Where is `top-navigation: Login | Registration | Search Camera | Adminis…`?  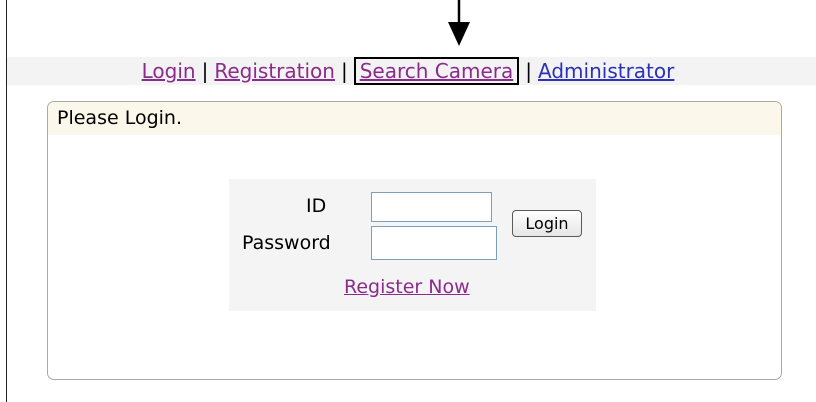
top-navigation: Login | Registration | Search Camera | Adminis… is located at coordinates (408, 71).